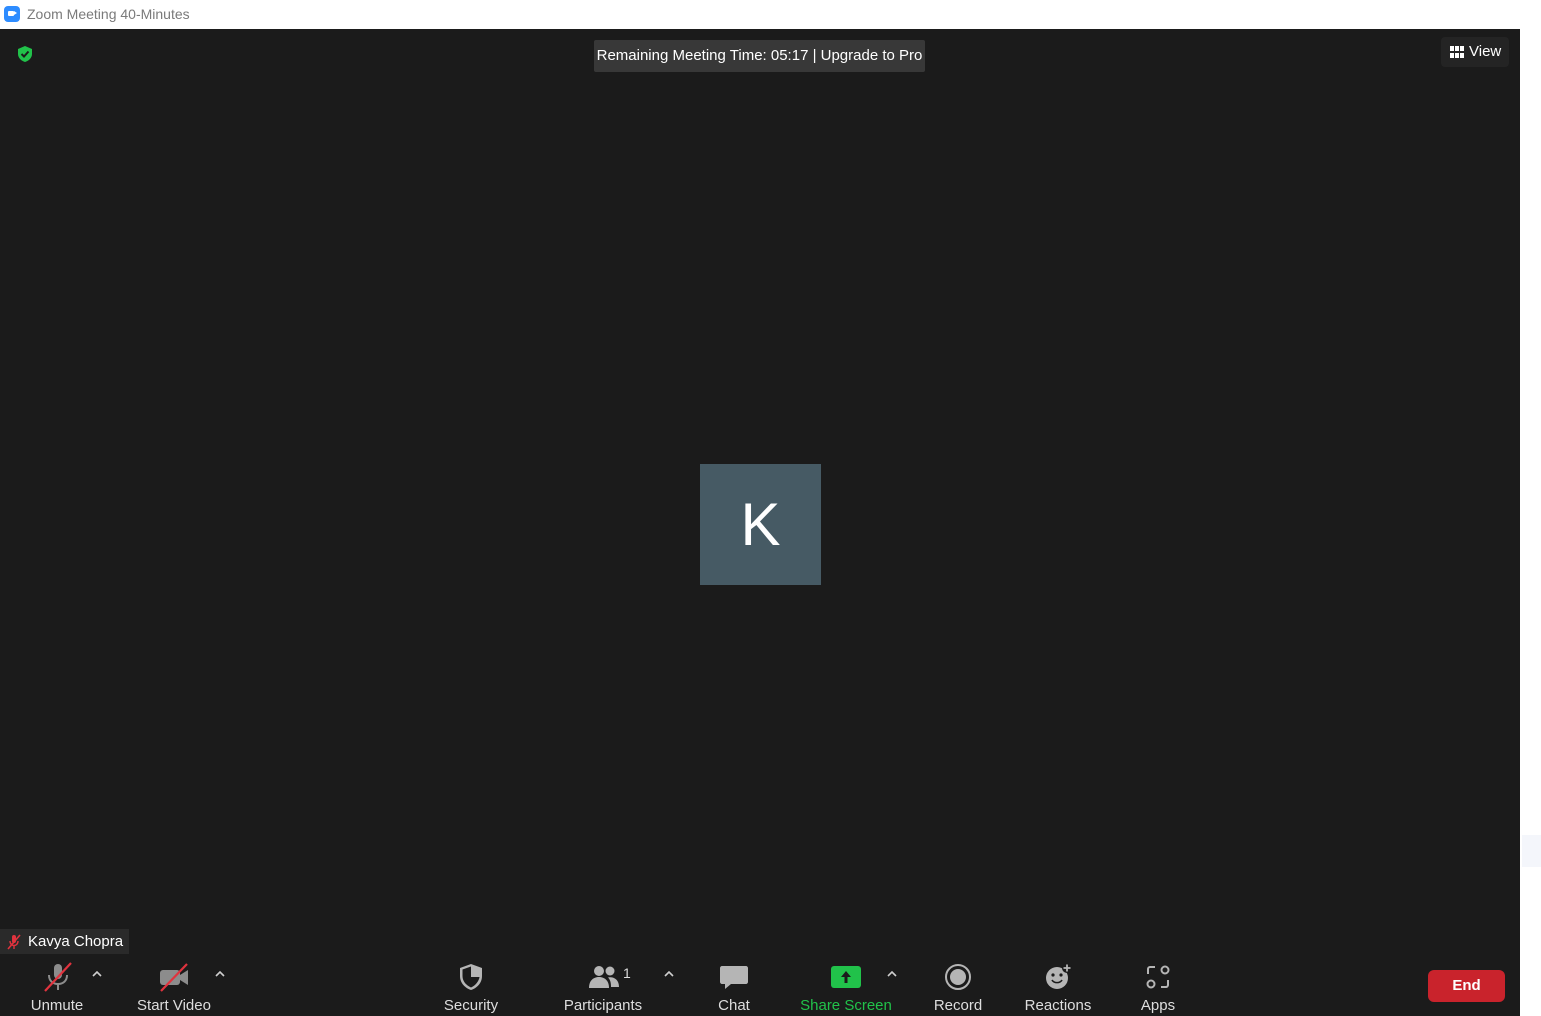 This screenshot has width=1541, height=1016. Describe the element at coordinates (76, 941) in the screenshot. I see `participant-name: Kavya Chopra` at that location.